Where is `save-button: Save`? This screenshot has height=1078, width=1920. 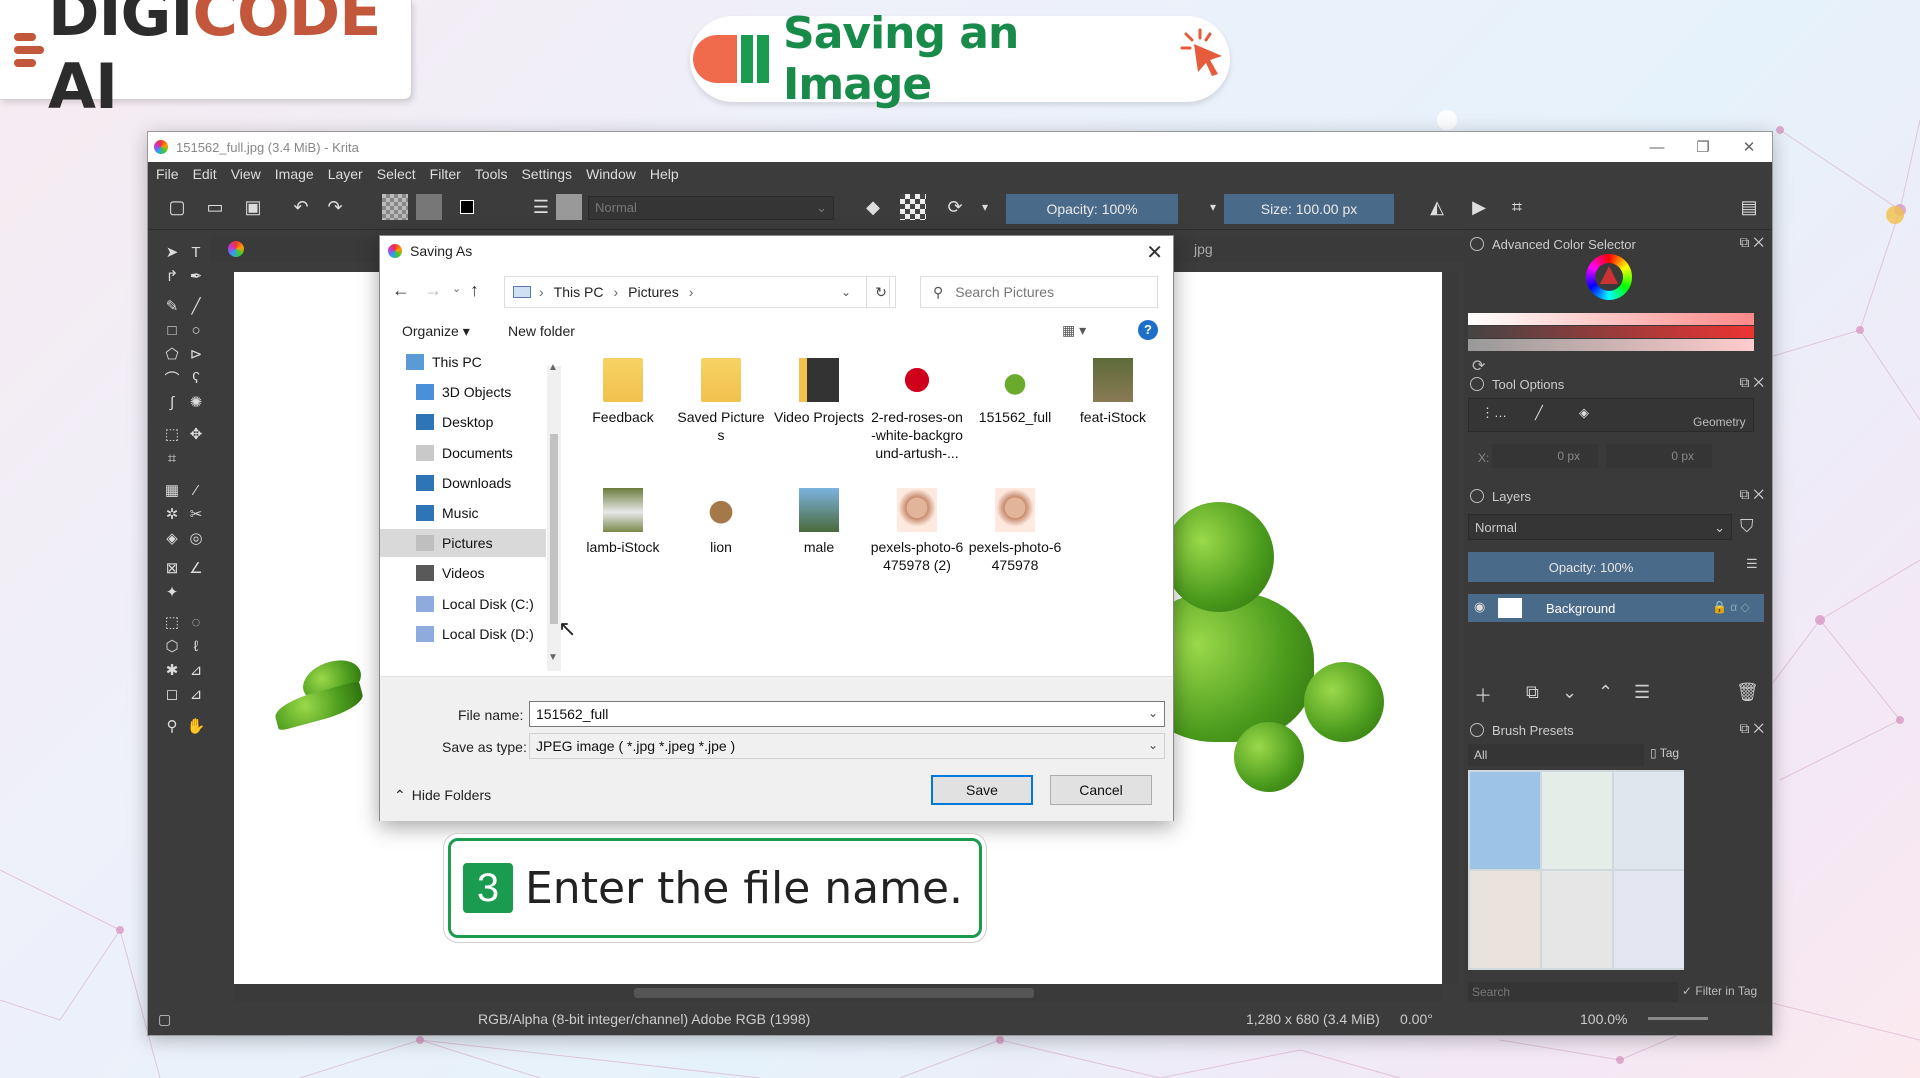
save-button: Save is located at coordinates (982, 790).